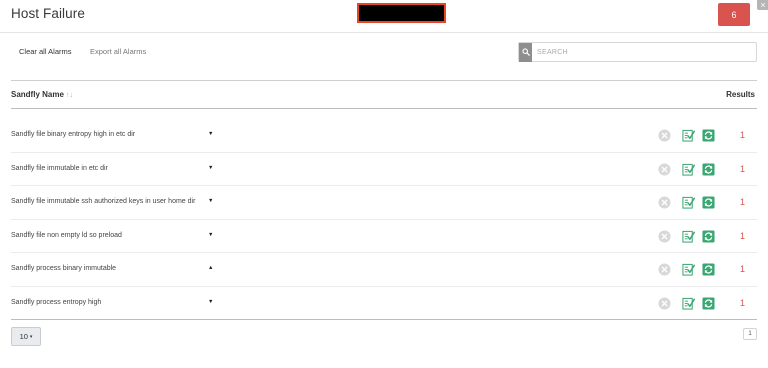  What do you see at coordinates (734, 14) in the screenshot?
I see `alarm-count-badge: 6` at bounding box center [734, 14].